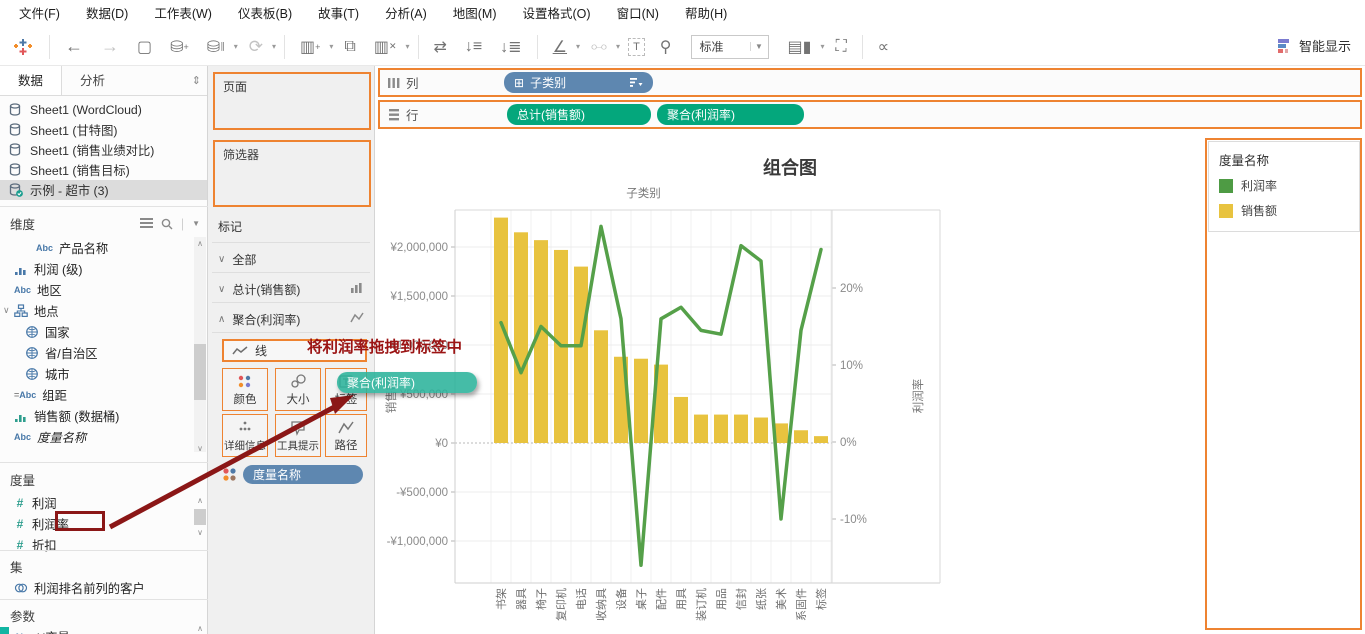  I want to click on dimensions-scrollbar-thumb, so click(200, 372).